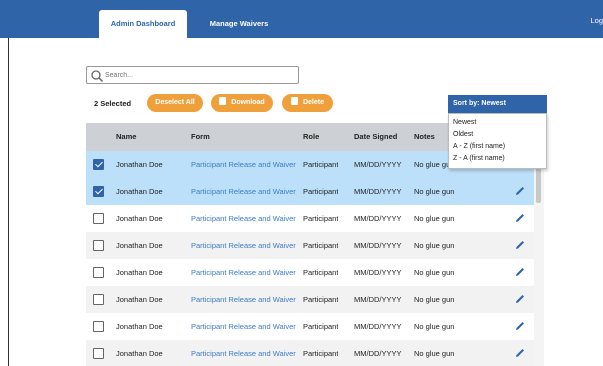  I want to click on sort-option-oldest: Oldest, so click(497, 135).